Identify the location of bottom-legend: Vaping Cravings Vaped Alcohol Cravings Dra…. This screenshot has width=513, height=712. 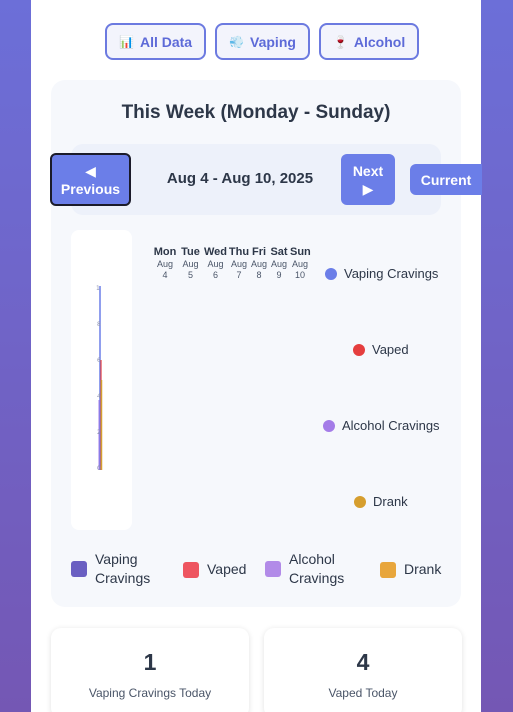
(261, 570).